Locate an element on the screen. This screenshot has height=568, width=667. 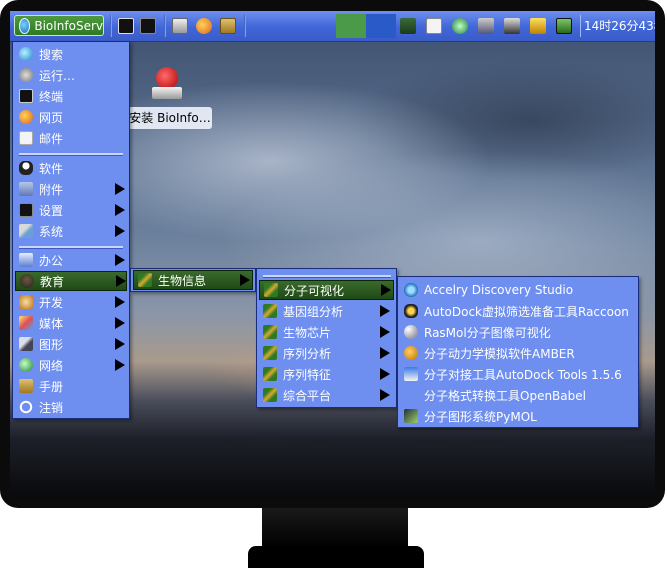
menu-item-rasmol: RasMol分子图像可视化 is located at coordinates (518, 332).